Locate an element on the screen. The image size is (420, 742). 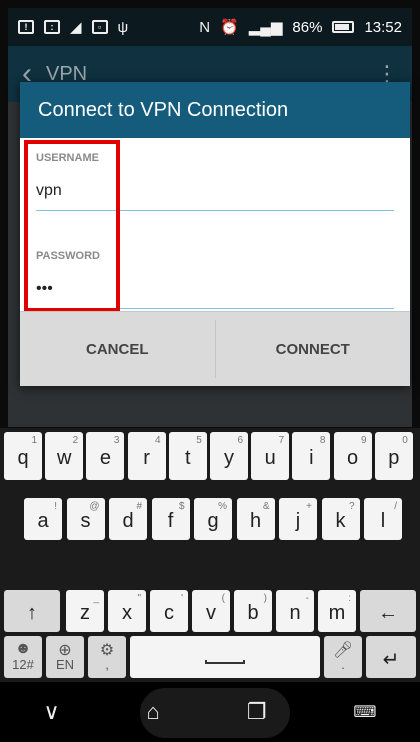
key-m: :m is located at coordinates (337, 611).